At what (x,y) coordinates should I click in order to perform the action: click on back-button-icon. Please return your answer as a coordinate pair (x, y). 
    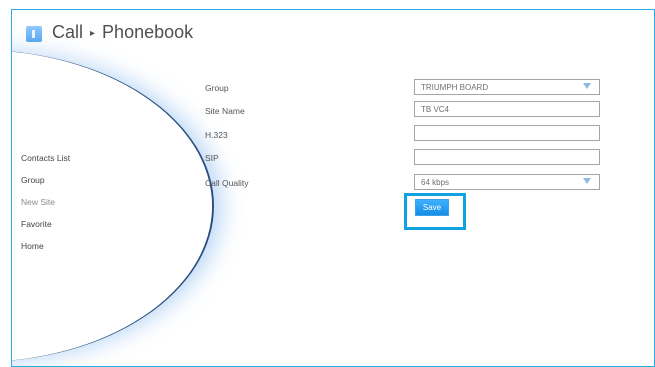
    Looking at the image, I should click on (34, 34).